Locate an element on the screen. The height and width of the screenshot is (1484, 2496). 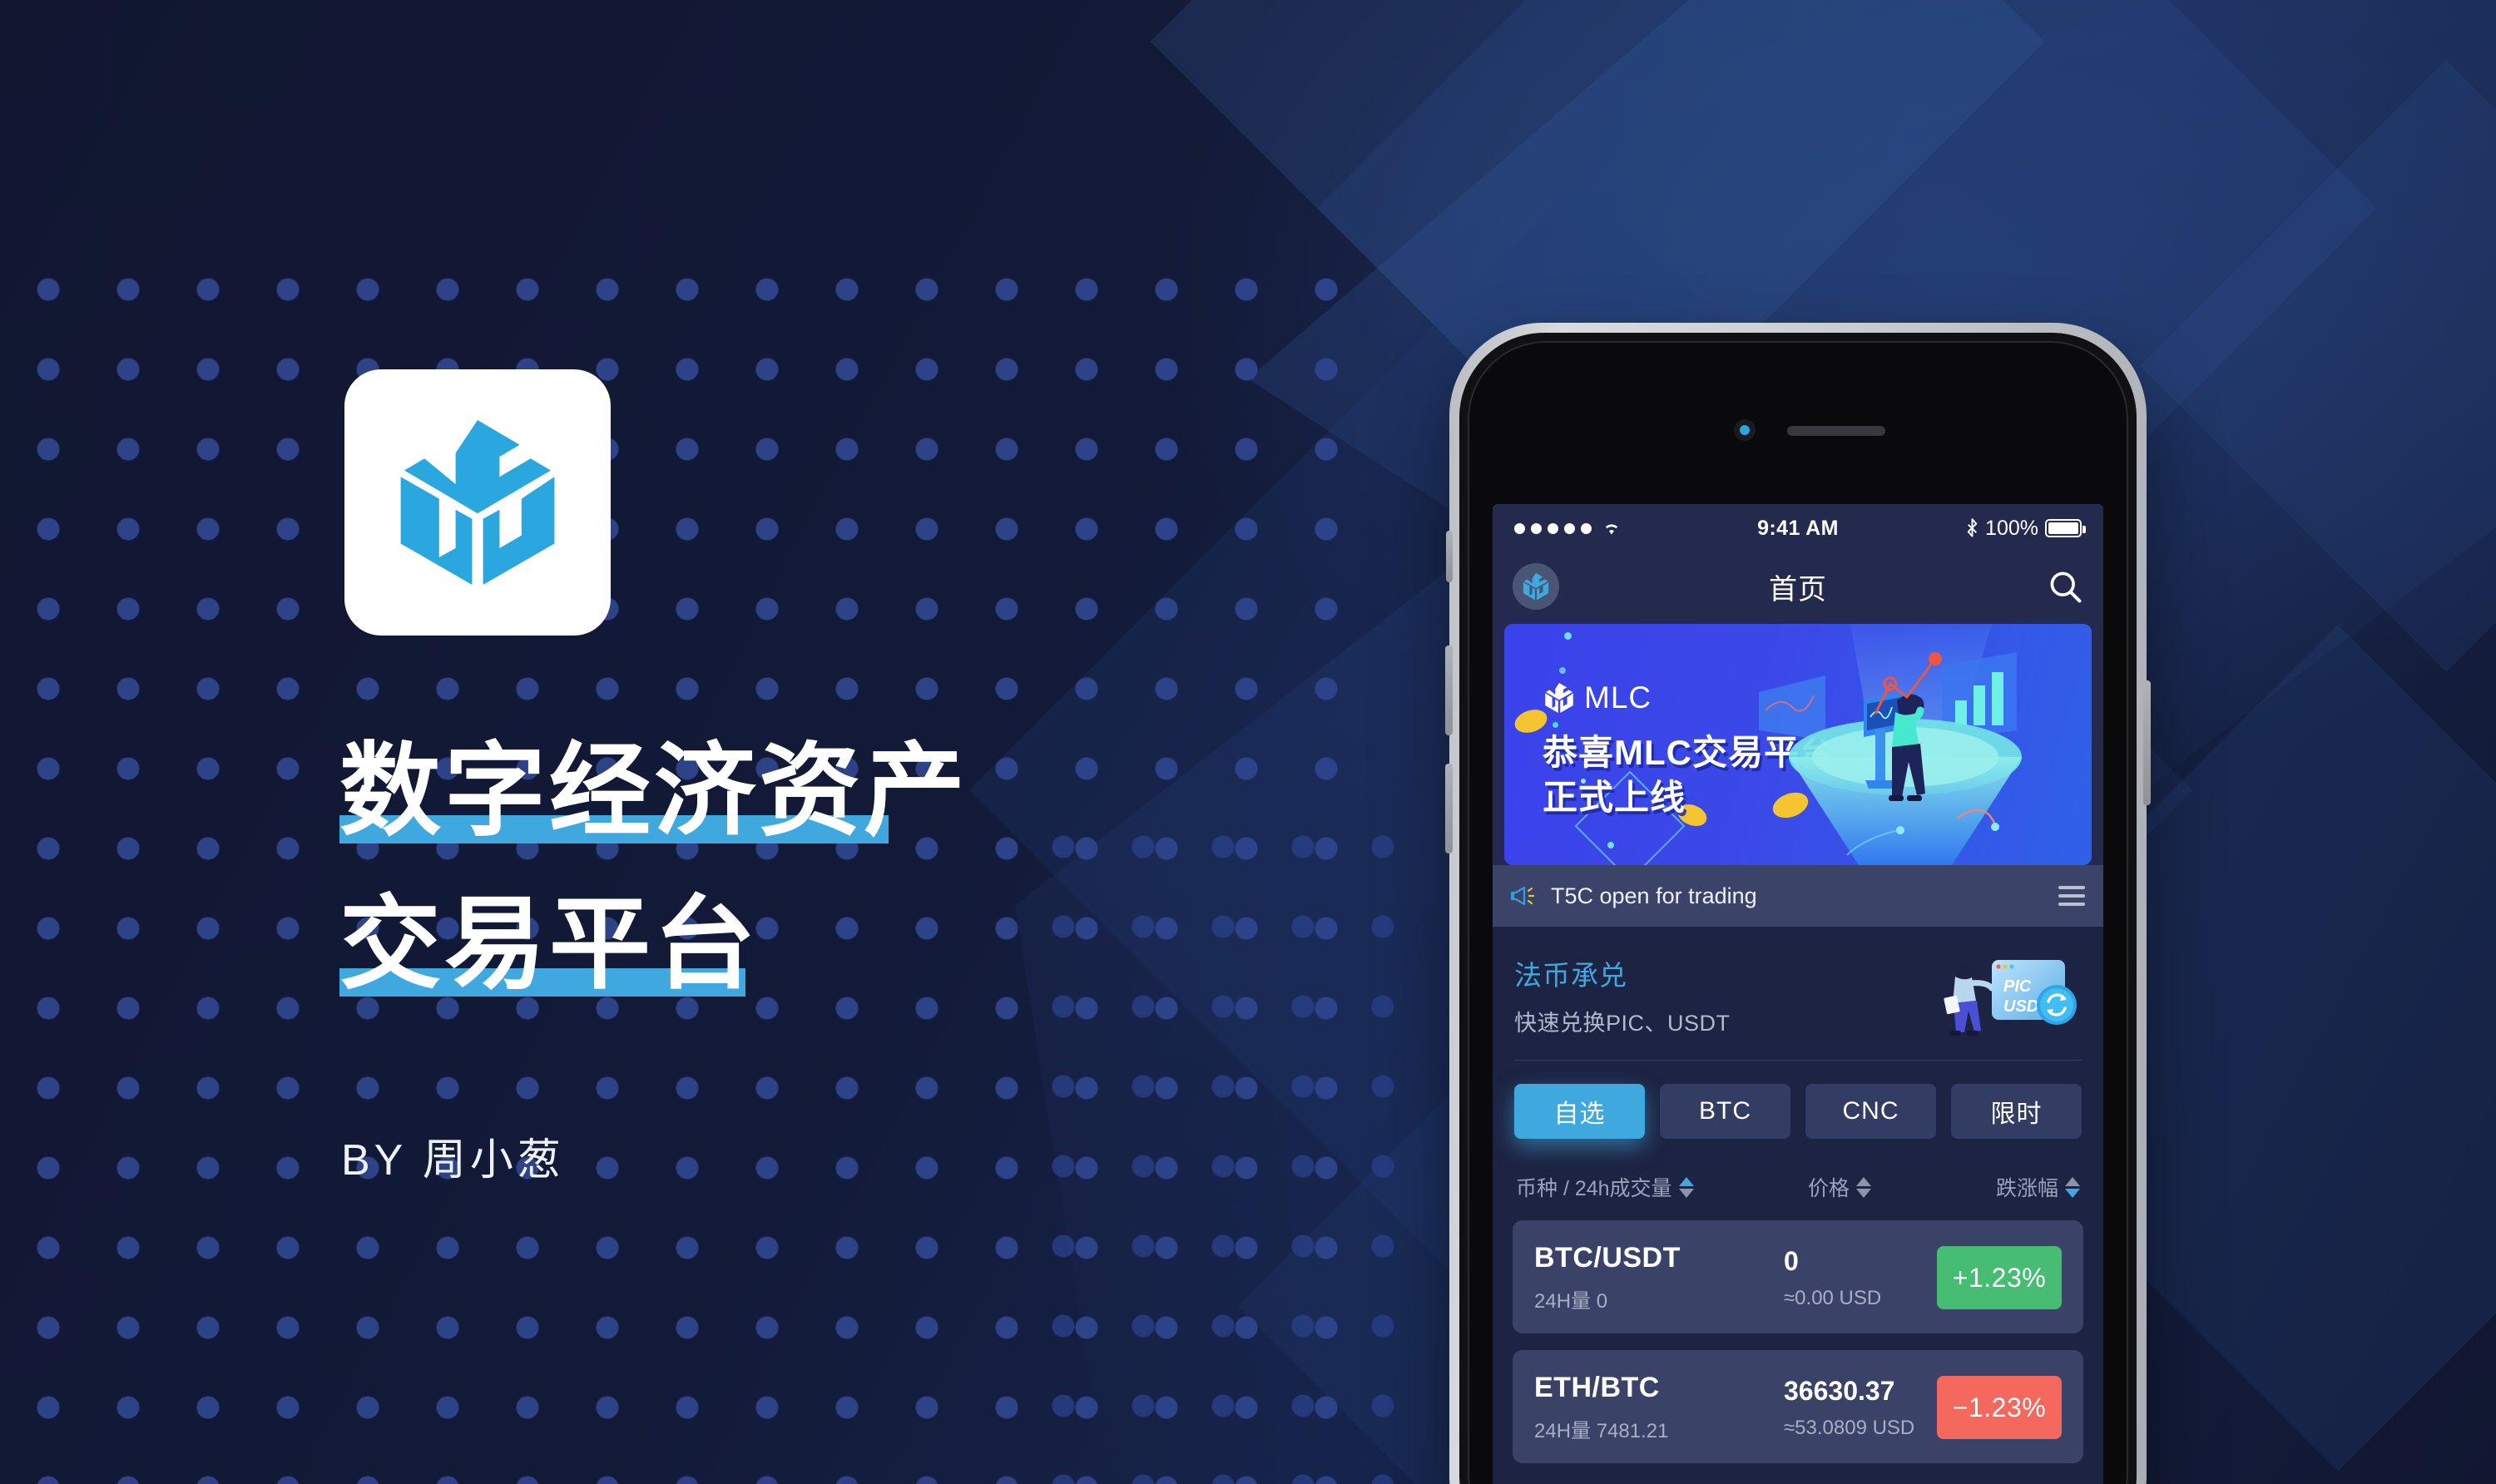
earpiece-speaker is located at coordinates (1836, 431).